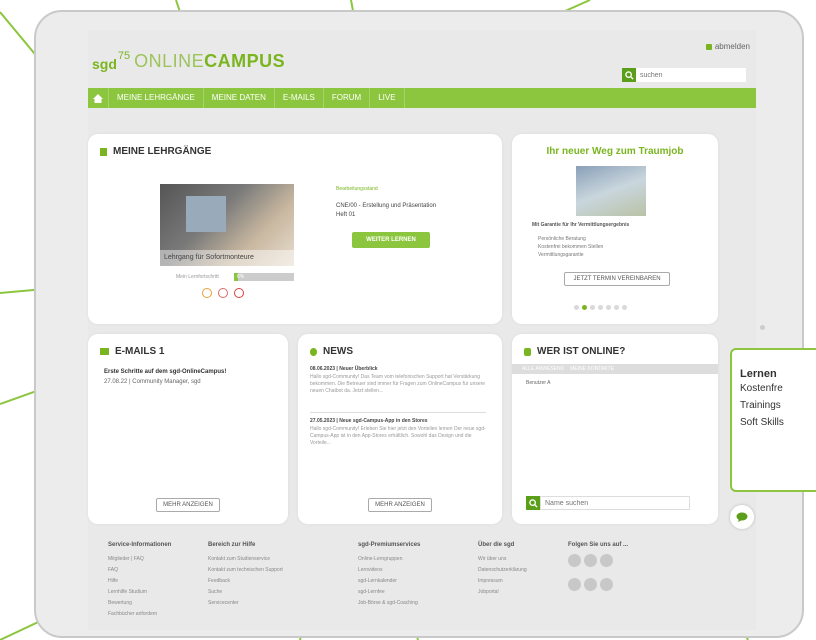 This screenshot has height=640, width=816. I want to click on nav-item-emails: E-MAILS, so click(299, 98).